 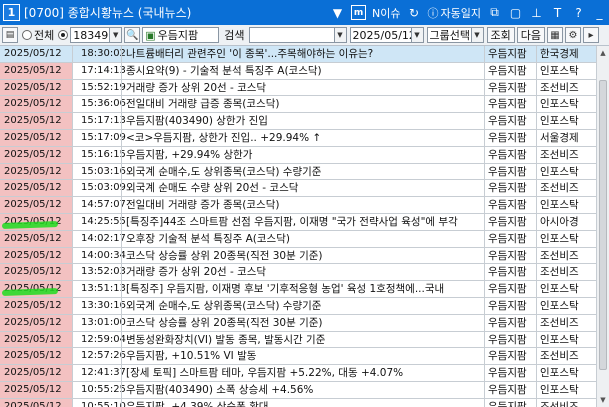 I want to click on excel-icon: ▦, so click(x=555, y=35).